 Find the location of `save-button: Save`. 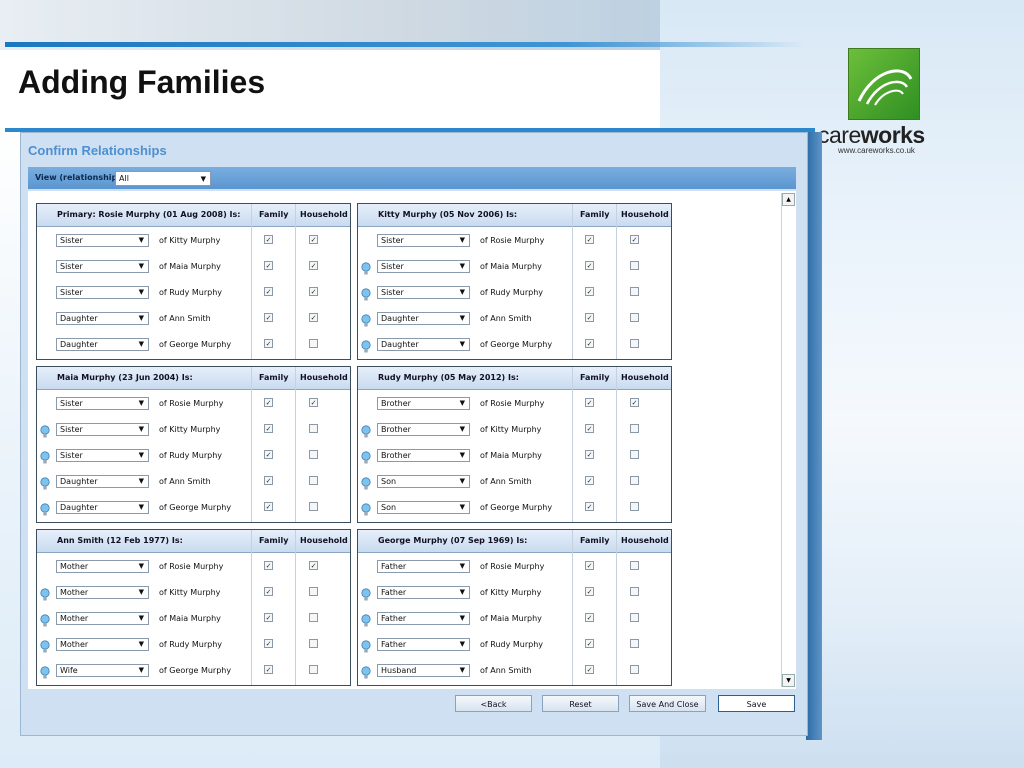

save-button: Save is located at coordinates (756, 703).